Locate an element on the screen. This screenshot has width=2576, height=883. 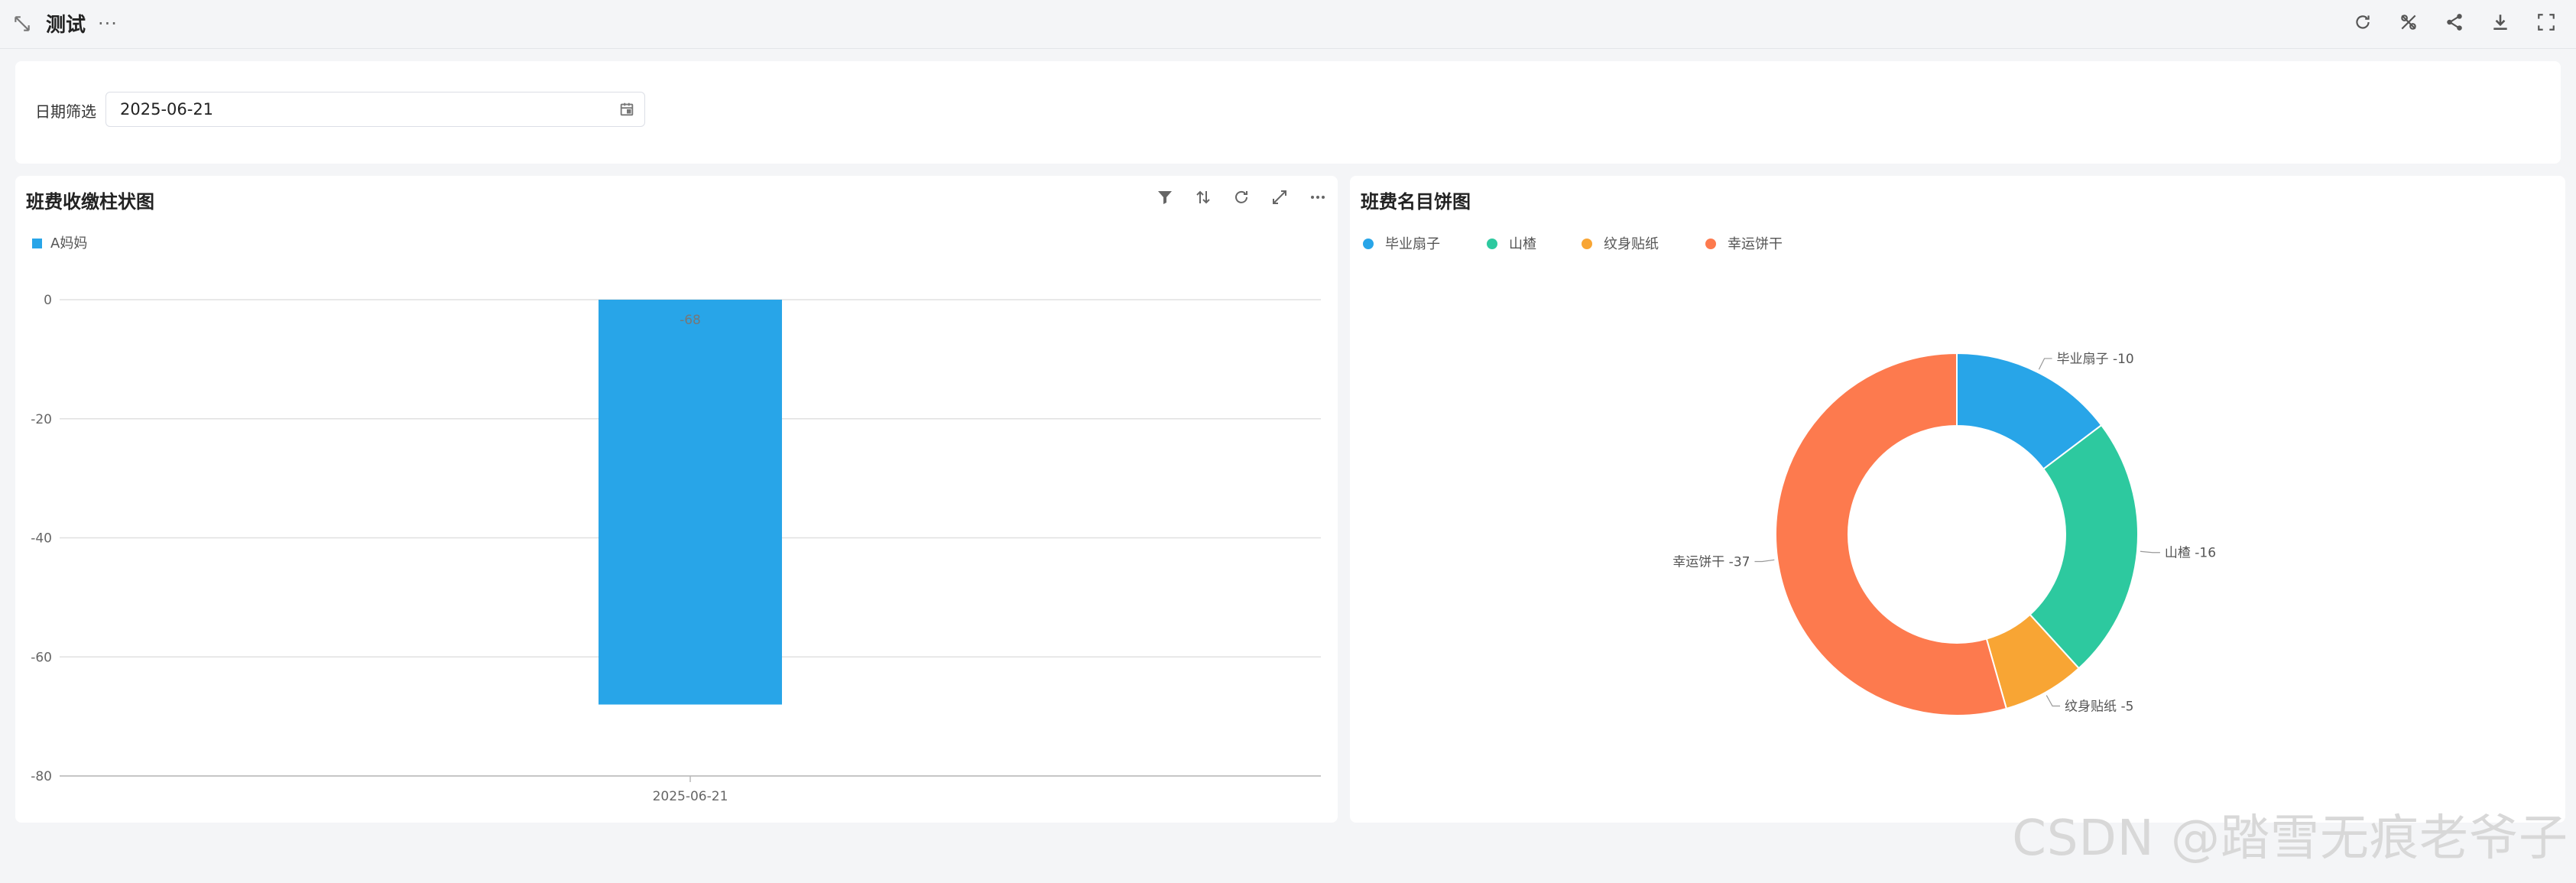
legend-item: 纹身贴纸 is located at coordinates (1620, 244).